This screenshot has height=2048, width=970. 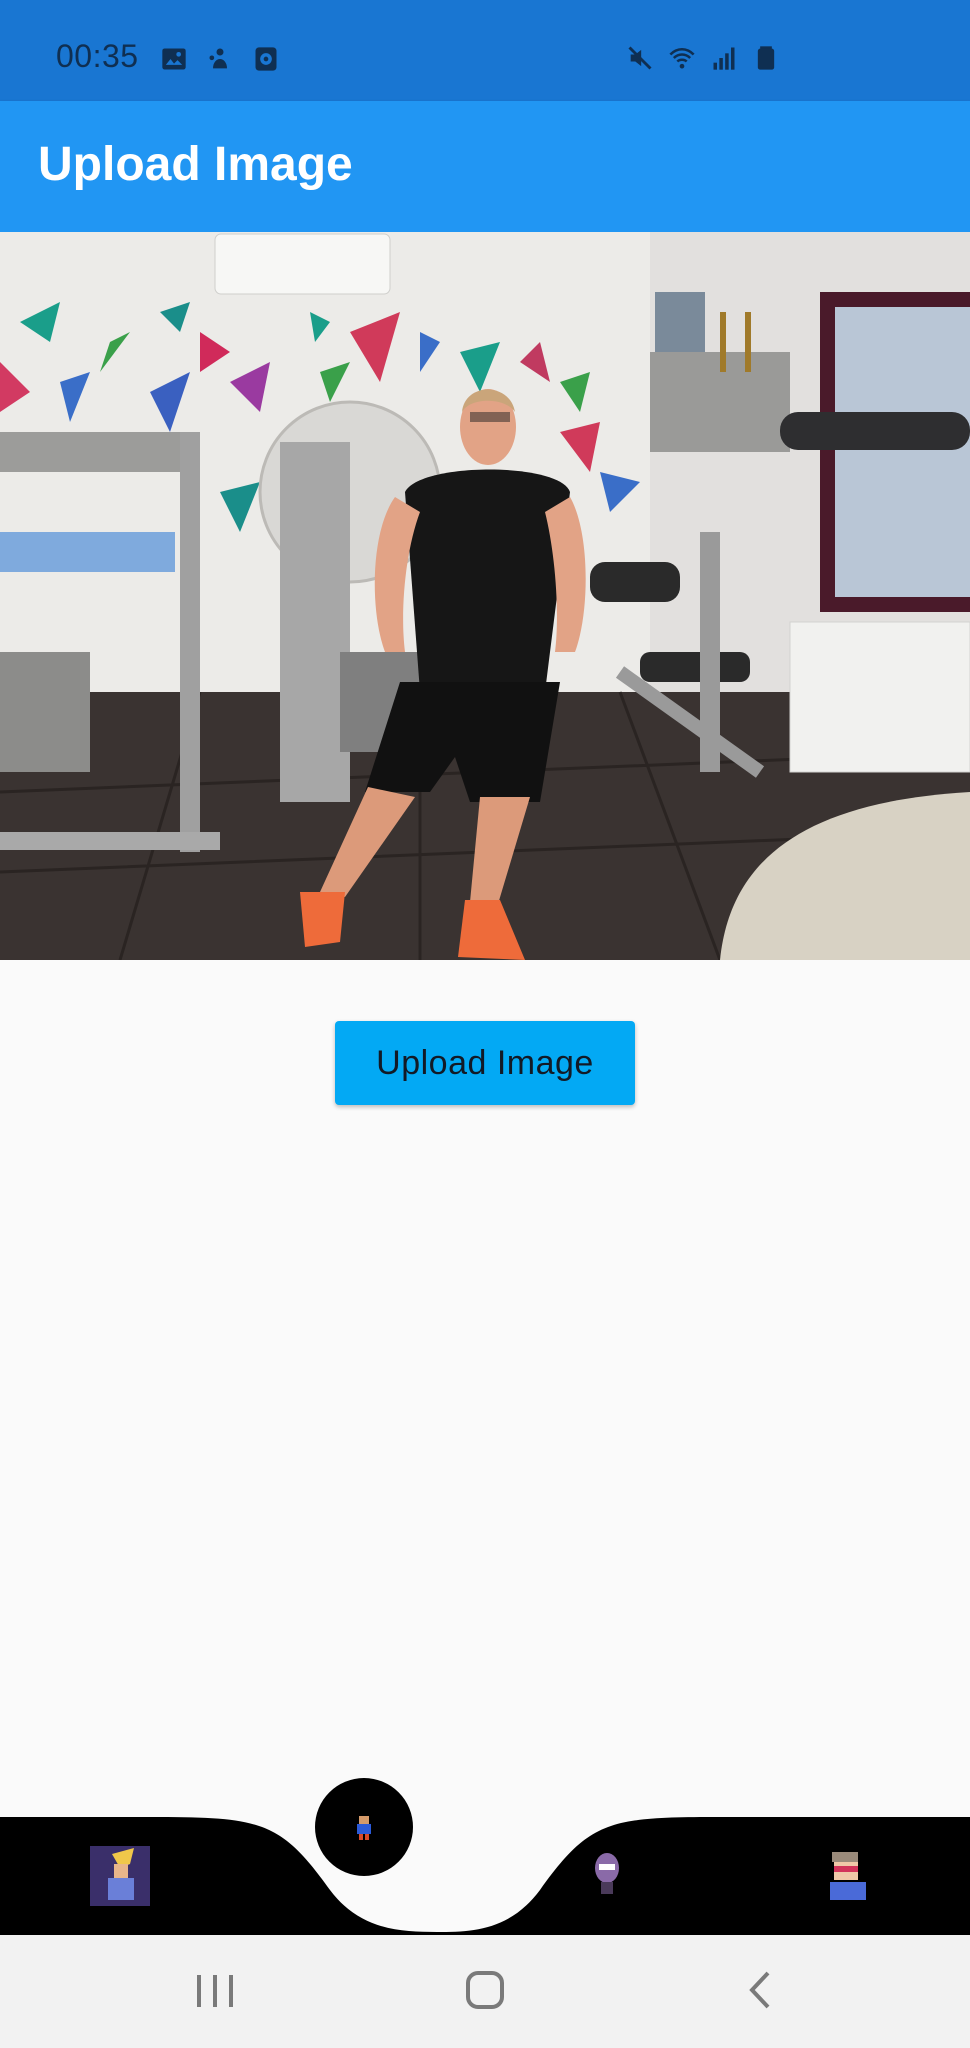 I want to click on recent-apps-button, so click(x=215, y=1990).